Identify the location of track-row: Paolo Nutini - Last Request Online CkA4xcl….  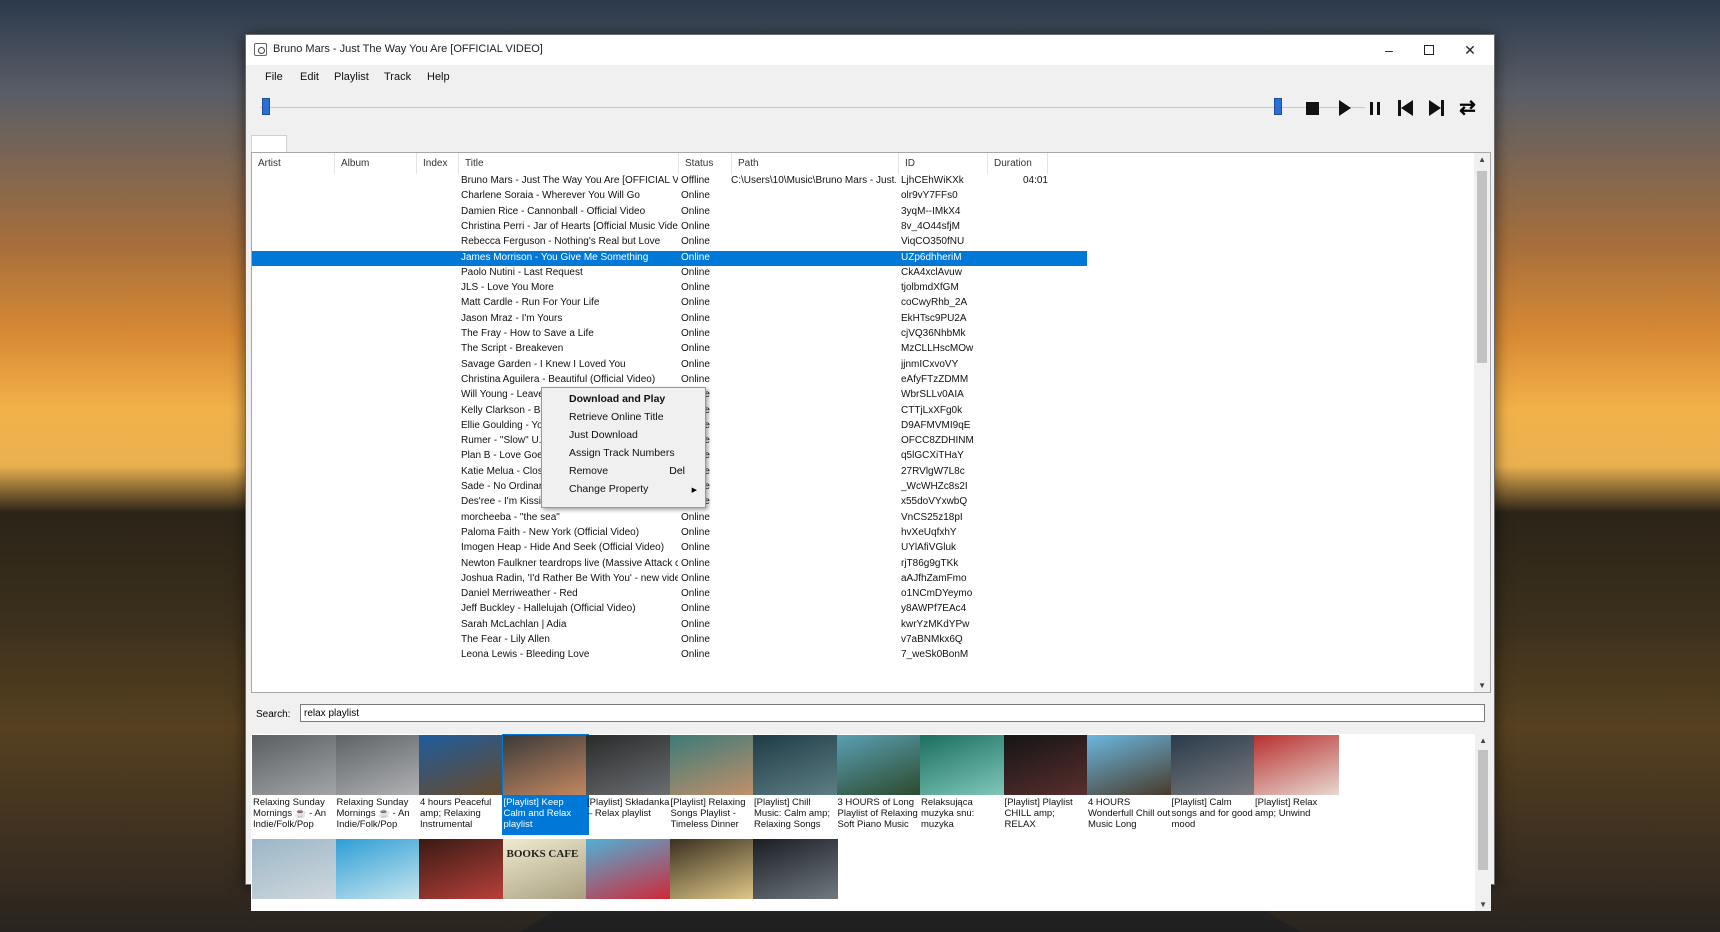
(669, 273).